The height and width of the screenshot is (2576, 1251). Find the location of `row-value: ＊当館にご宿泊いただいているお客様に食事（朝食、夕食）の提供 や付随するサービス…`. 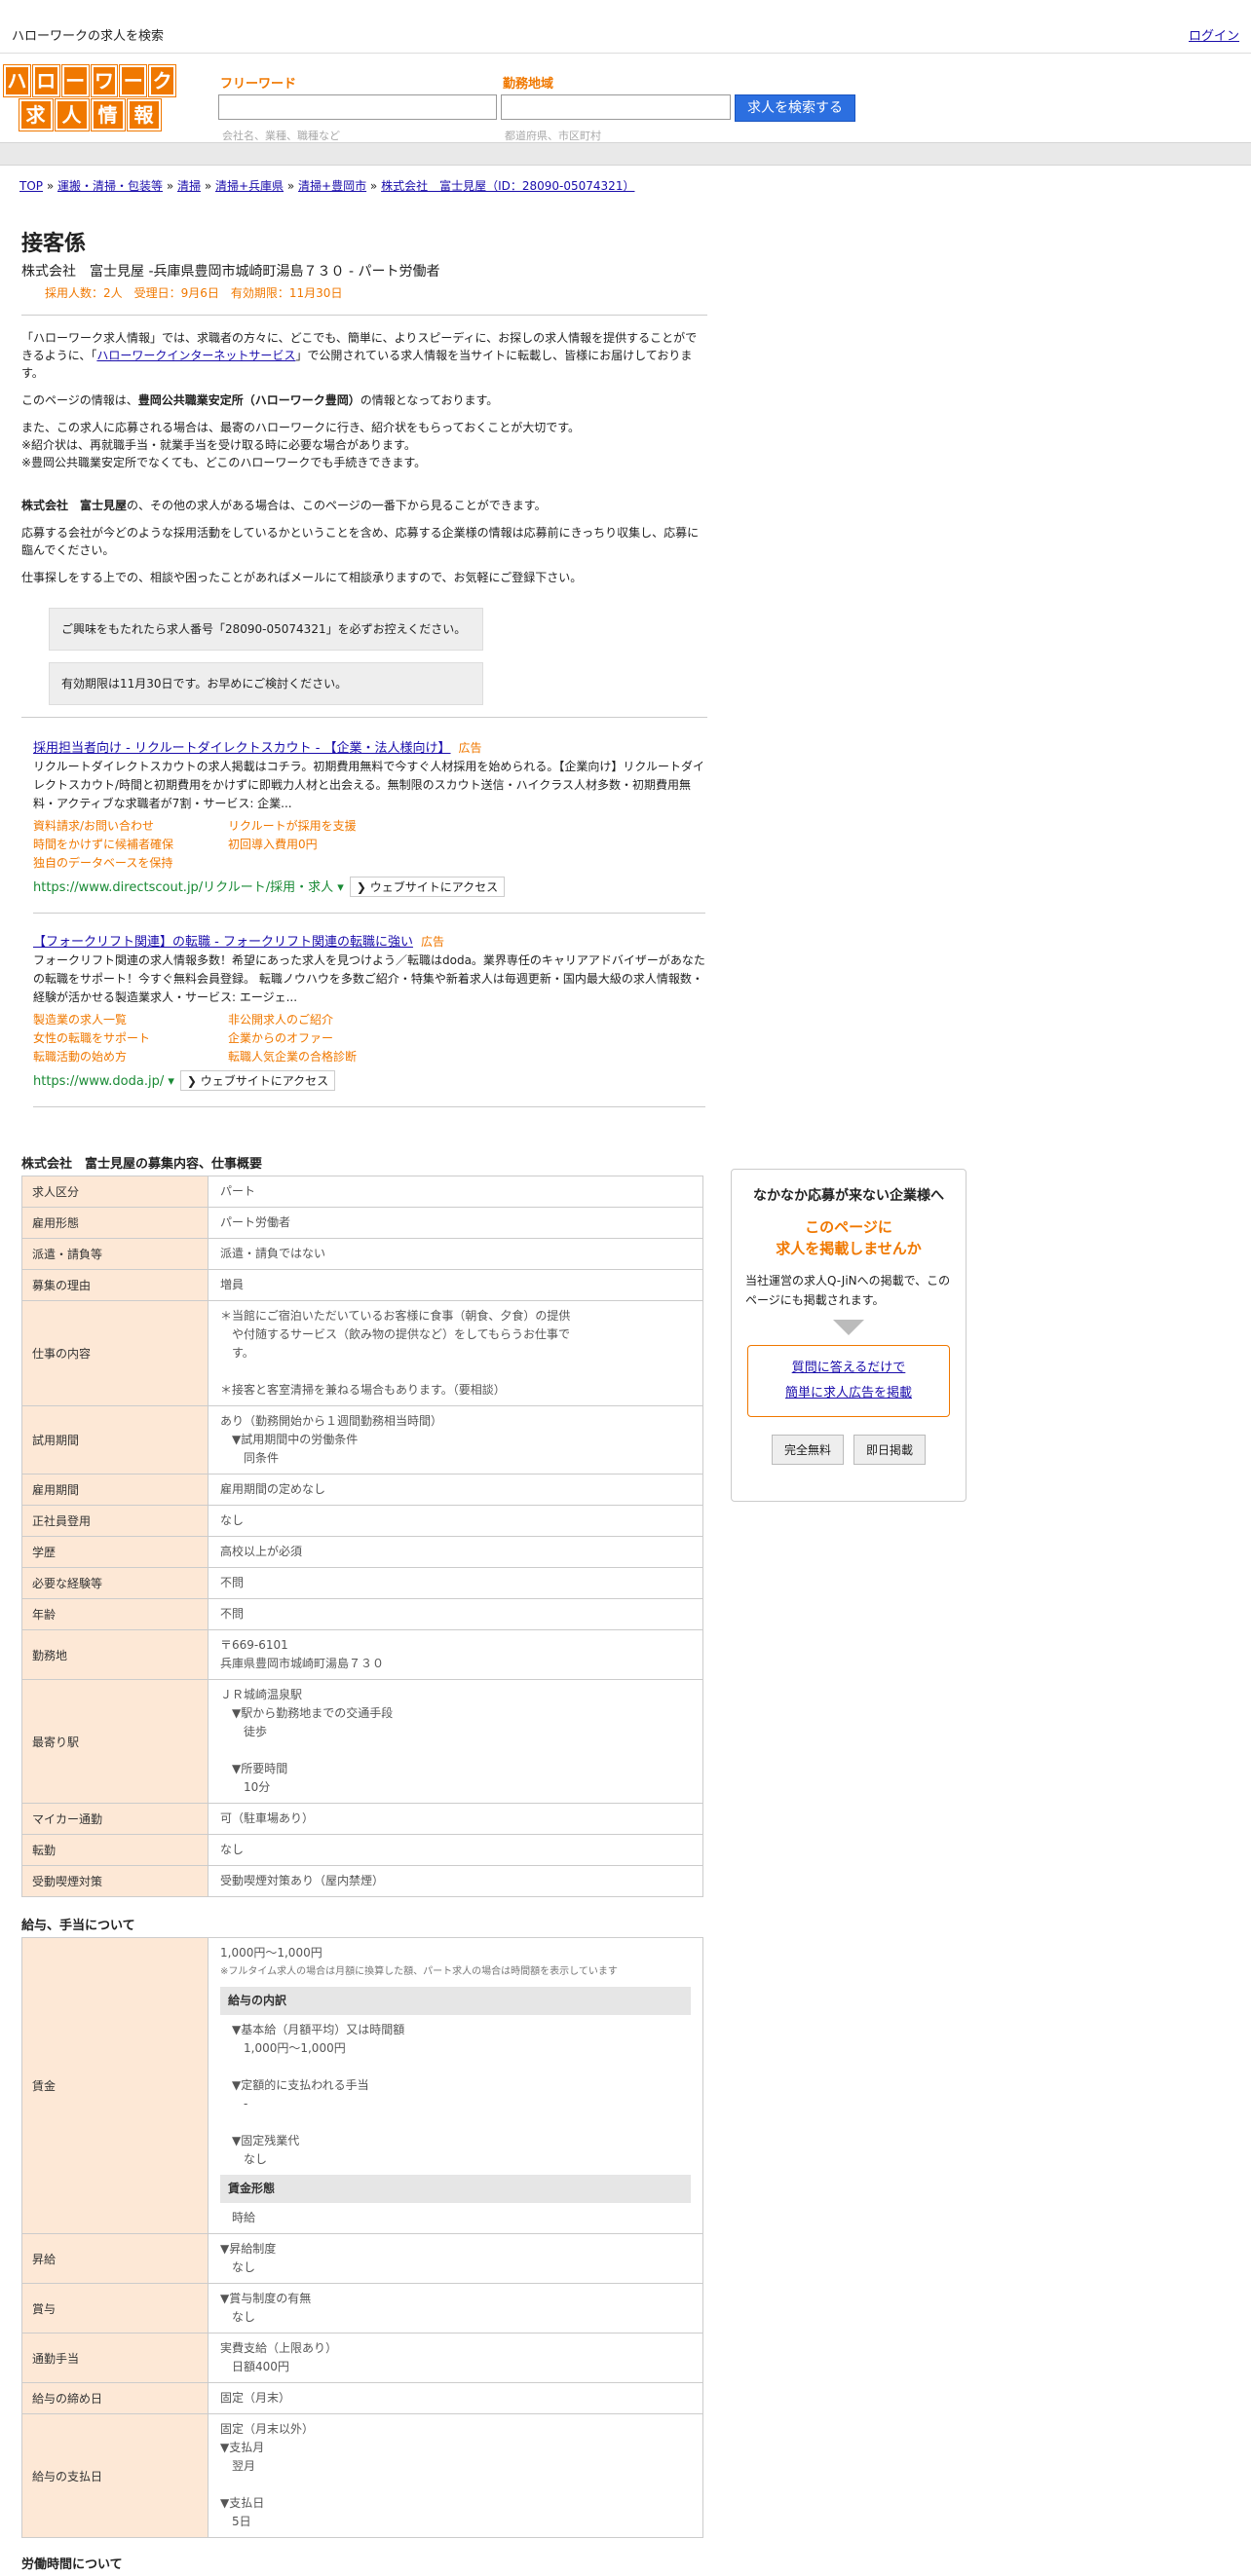

row-value: ＊当館にご宿泊いただいているお客様に食事（朝食、夕食）の提供 や付随するサービス… is located at coordinates (456, 1353).